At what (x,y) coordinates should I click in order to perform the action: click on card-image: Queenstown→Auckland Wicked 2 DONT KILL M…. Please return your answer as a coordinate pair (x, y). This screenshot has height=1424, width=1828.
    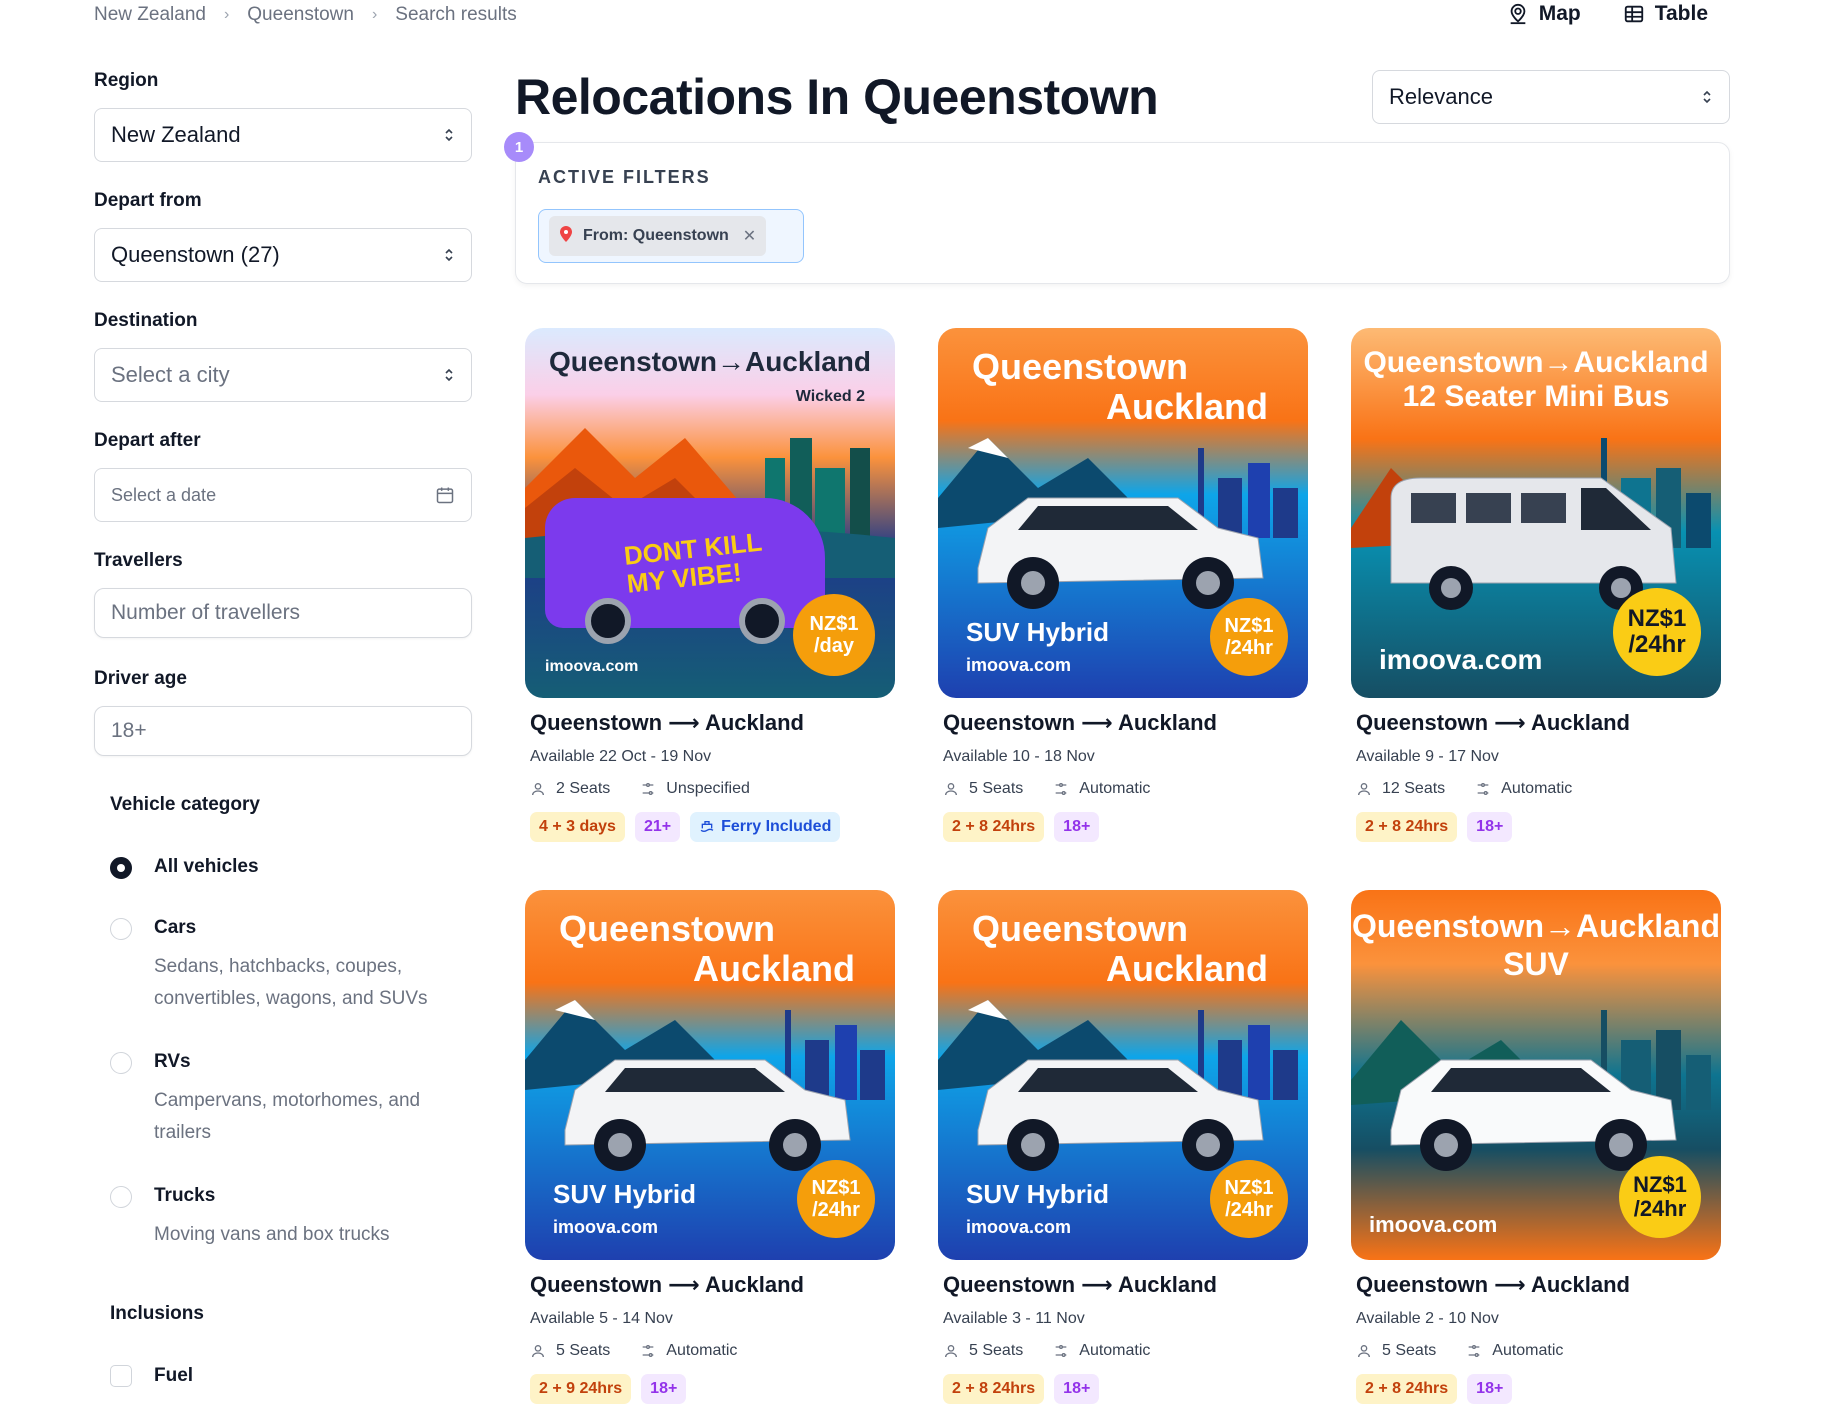
    Looking at the image, I should click on (710, 513).